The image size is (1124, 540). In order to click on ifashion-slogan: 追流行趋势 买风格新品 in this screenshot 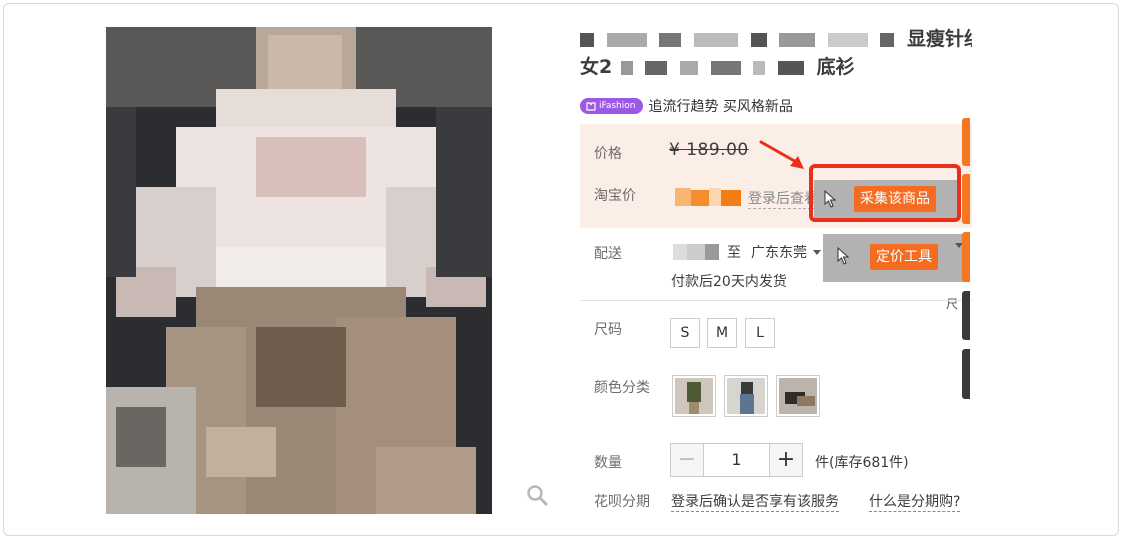, I will do `click(720, 107)`.